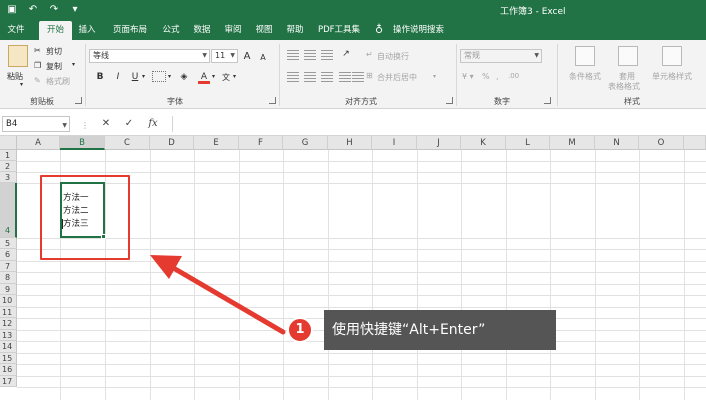 Image resolution: width=706 pixels, height=400 pixels. I want to click on enter-icon: ✓, so click(129, 124).